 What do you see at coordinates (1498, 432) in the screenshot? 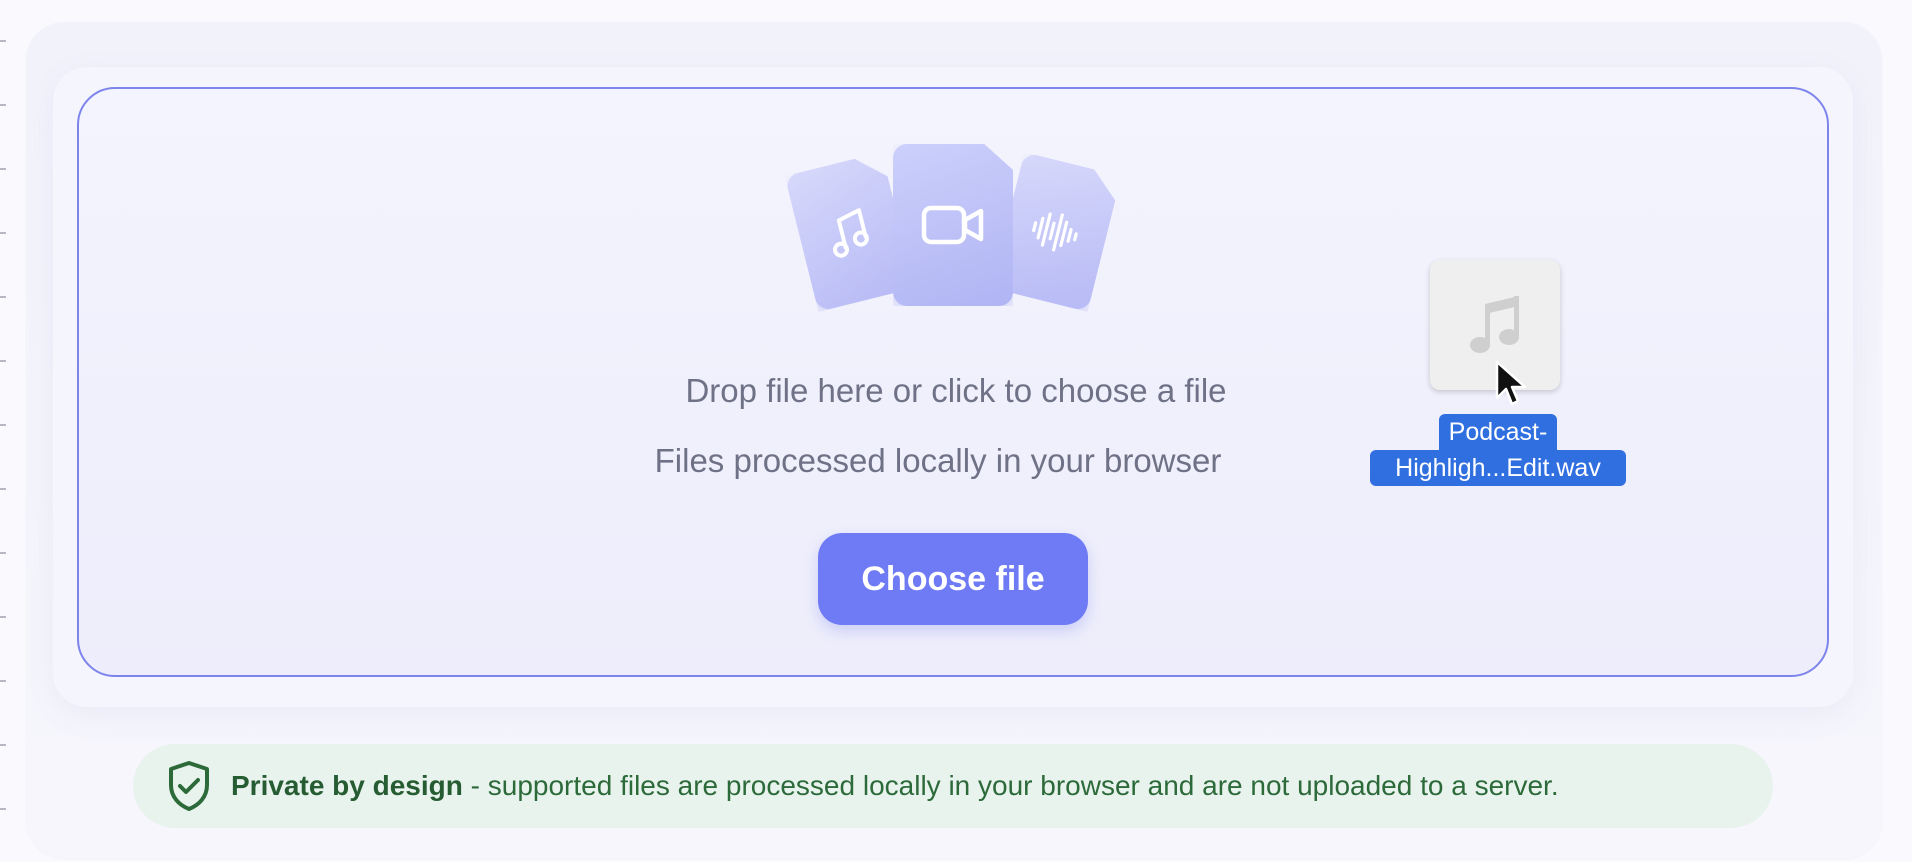
I see `dragged-file-name-line1: Podcast-` at bounding box center [1498, 432].